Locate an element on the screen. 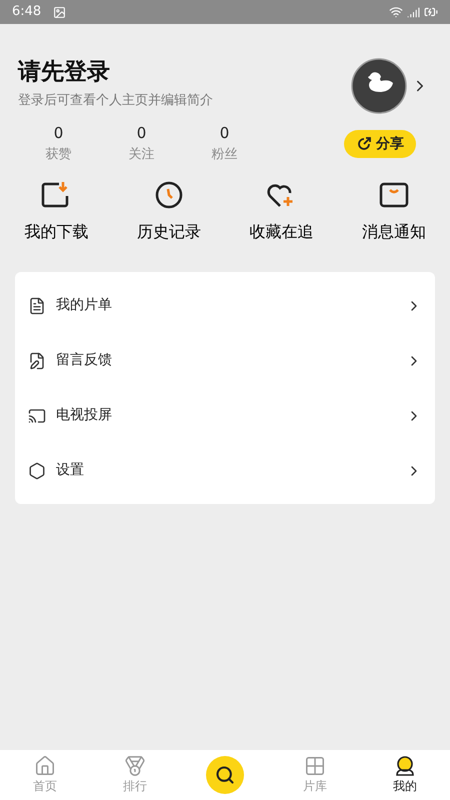 The height and width of the screenshot is (800, 450). nav-tab: 我的 is located at coordinates (405, 775).